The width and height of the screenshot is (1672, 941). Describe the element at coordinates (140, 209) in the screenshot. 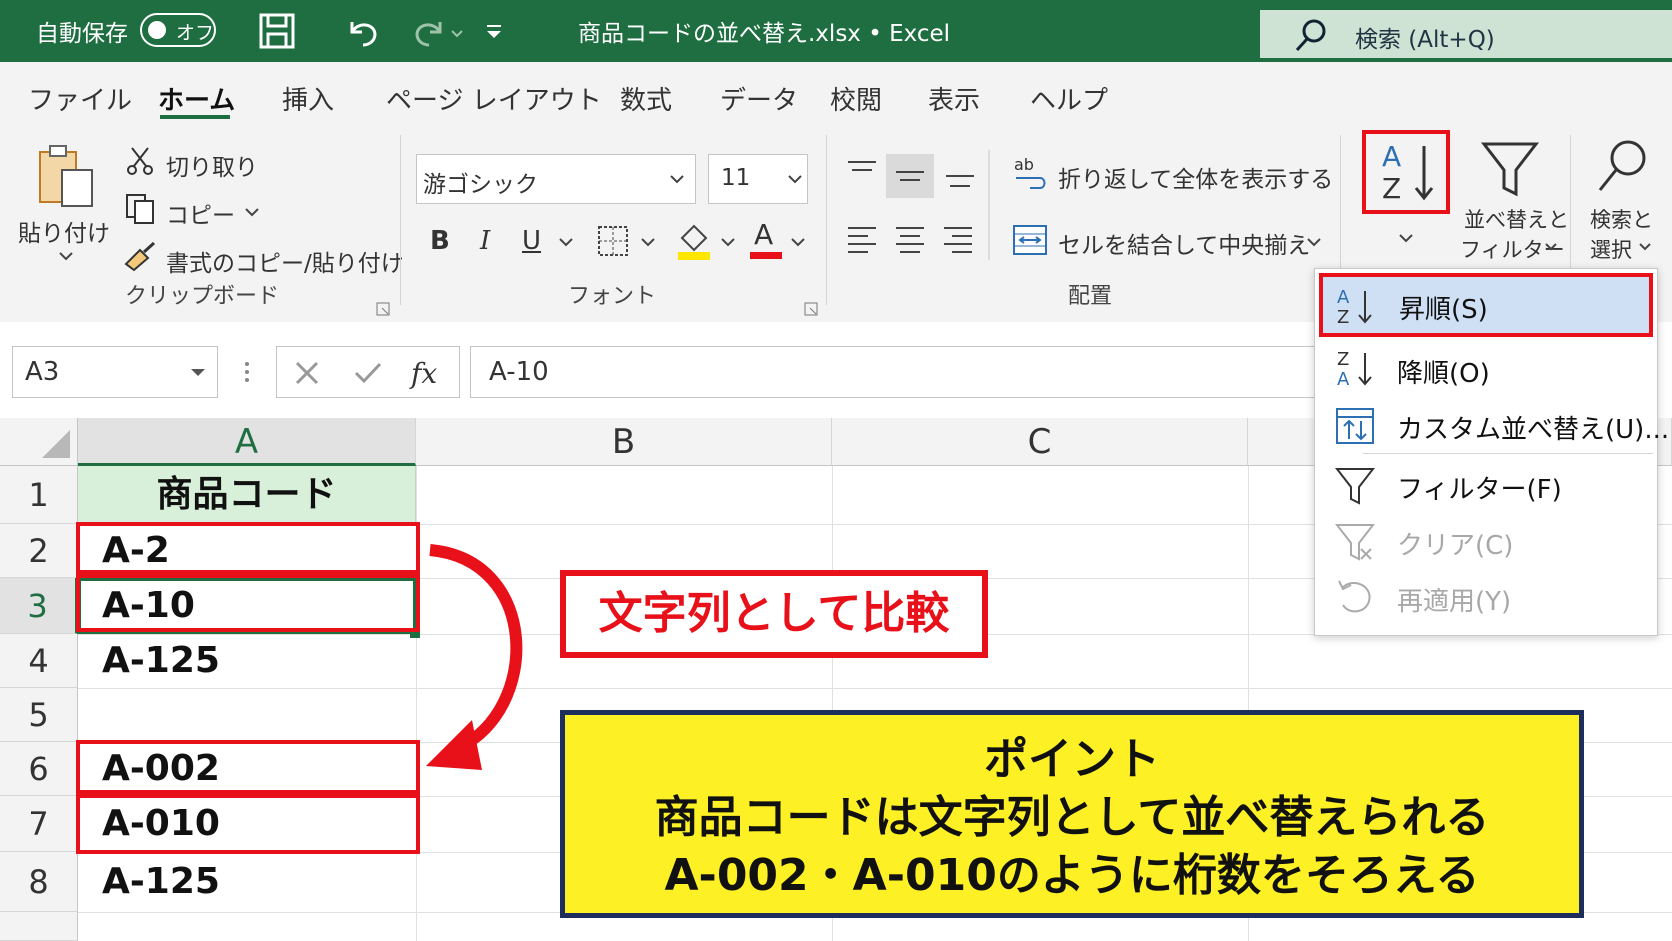

I see `copy-icon` at that location.